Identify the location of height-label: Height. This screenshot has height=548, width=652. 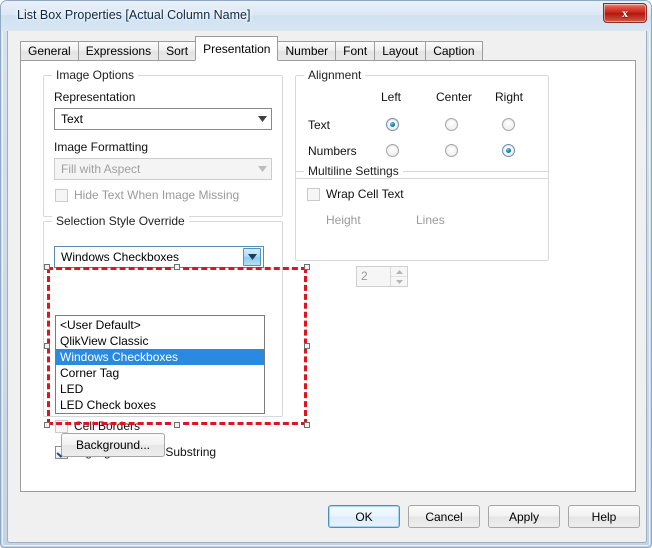
(343, 220).